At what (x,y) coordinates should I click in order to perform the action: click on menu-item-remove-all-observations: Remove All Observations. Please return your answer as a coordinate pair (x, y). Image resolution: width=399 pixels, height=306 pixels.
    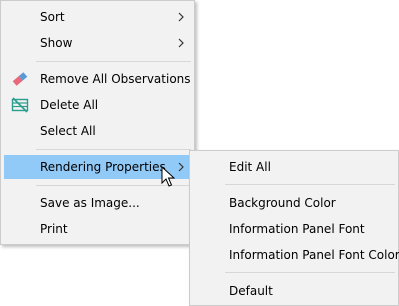
    Looking at the image, I should click on (97, 79).